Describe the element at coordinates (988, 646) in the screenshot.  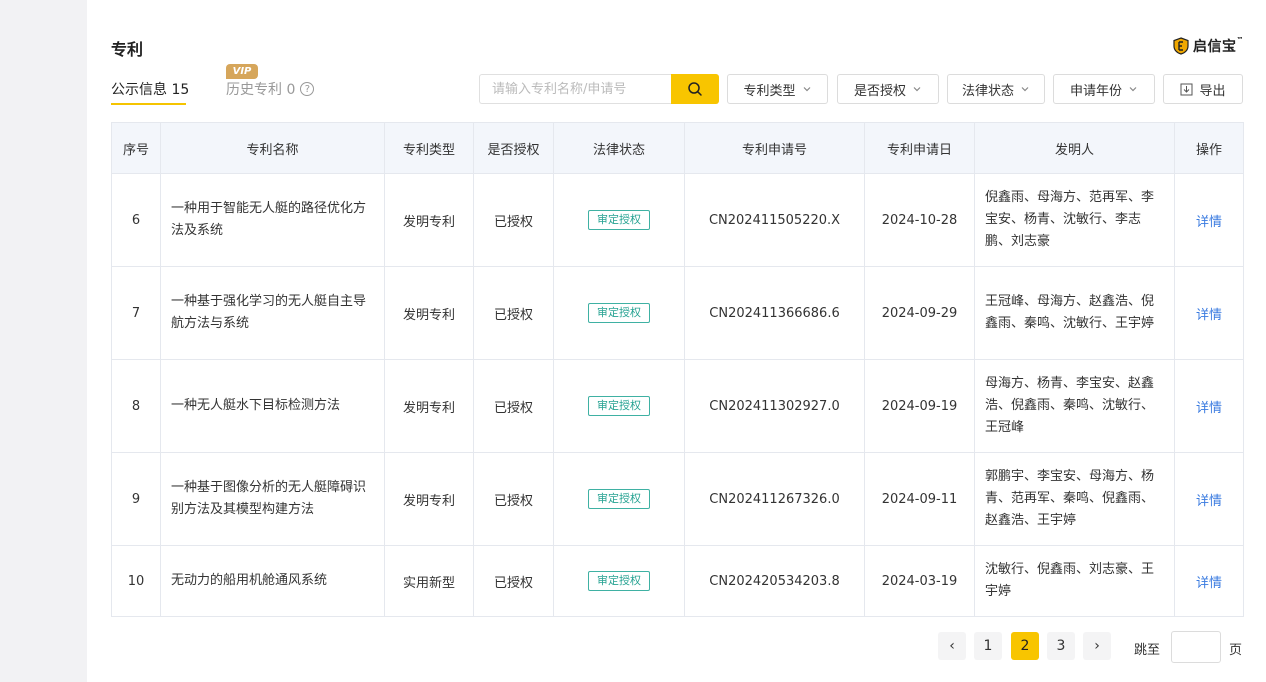
I see `page-1-button: 1` at that location.